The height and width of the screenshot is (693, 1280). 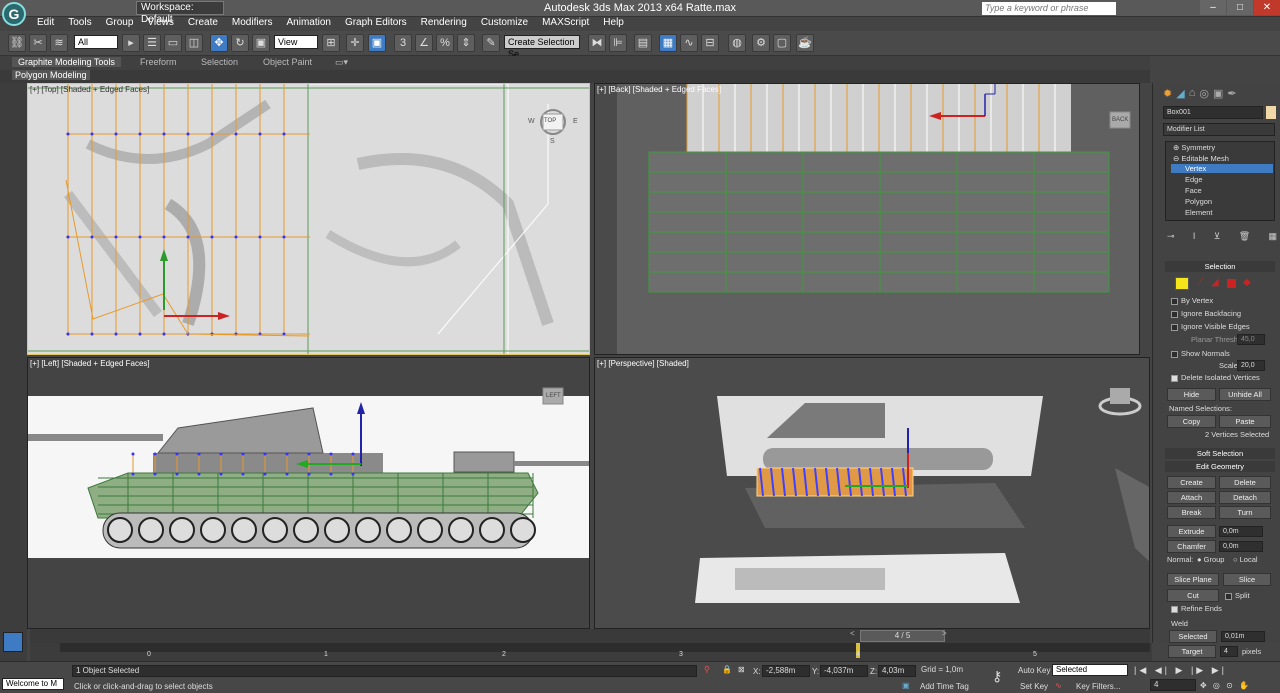 I want to click on y-coordinate-field: -4,037m, so click(x=844, y=671).